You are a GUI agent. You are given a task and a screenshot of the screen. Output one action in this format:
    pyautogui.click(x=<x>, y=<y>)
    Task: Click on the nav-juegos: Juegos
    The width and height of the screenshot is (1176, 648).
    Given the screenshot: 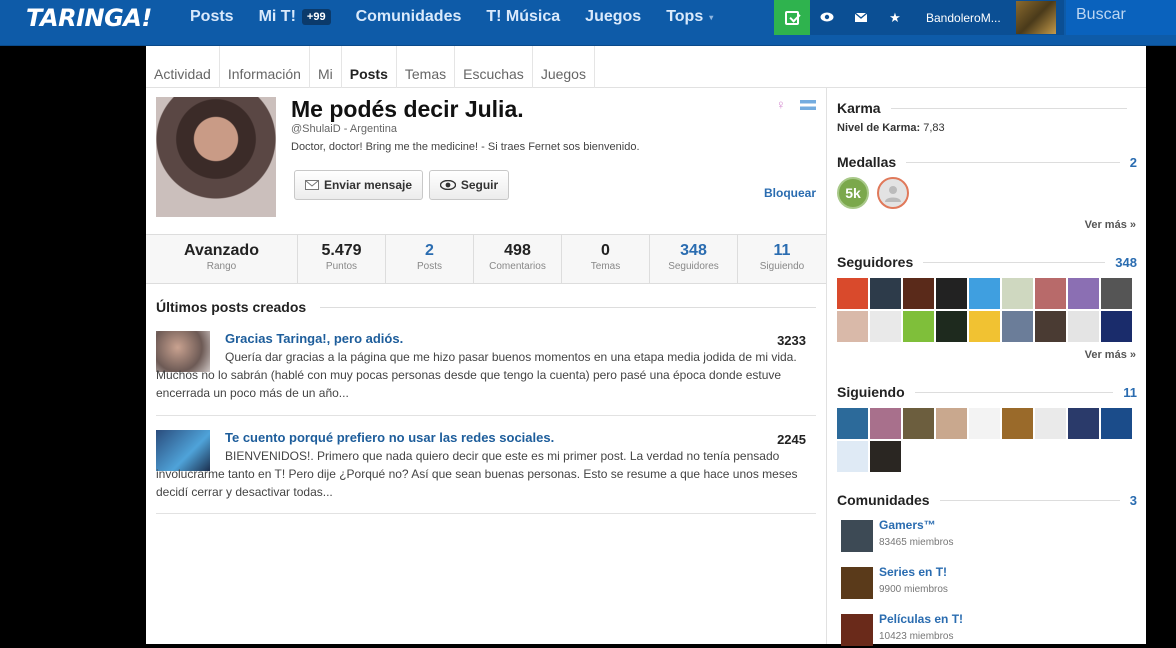 What is the action you would take?
    pyautogui.click(x=619, y=17)
    